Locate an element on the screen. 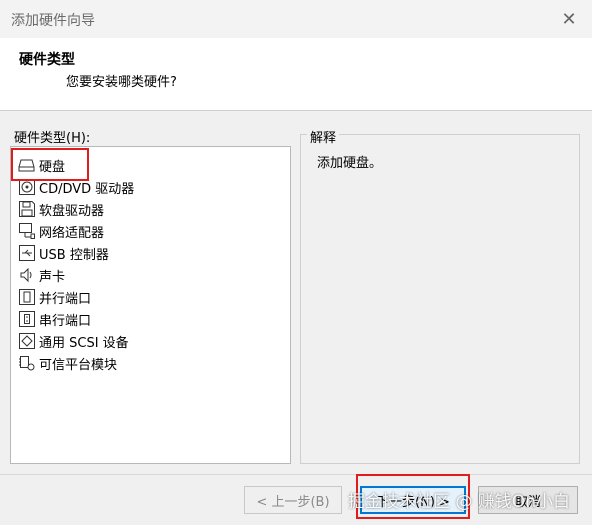 This screenshot has width=592, height=525. list-item-cd-dvd: CD/DVD 驱动器 is located at coordinates (76, 187).